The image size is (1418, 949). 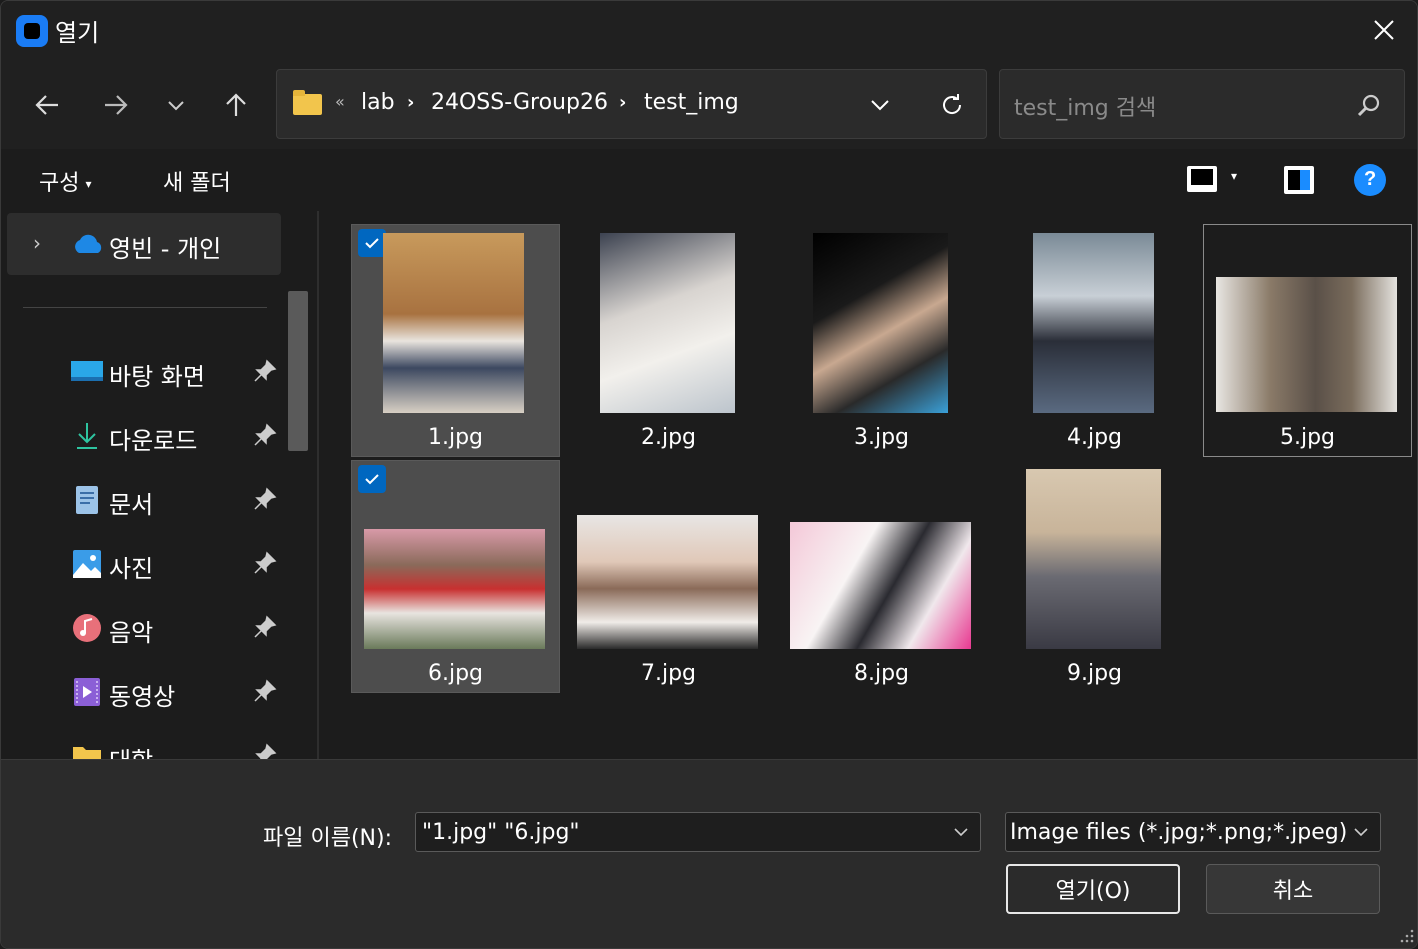 I want to click on file-tile-6: 6.jpg, so click(x=455, y=576).